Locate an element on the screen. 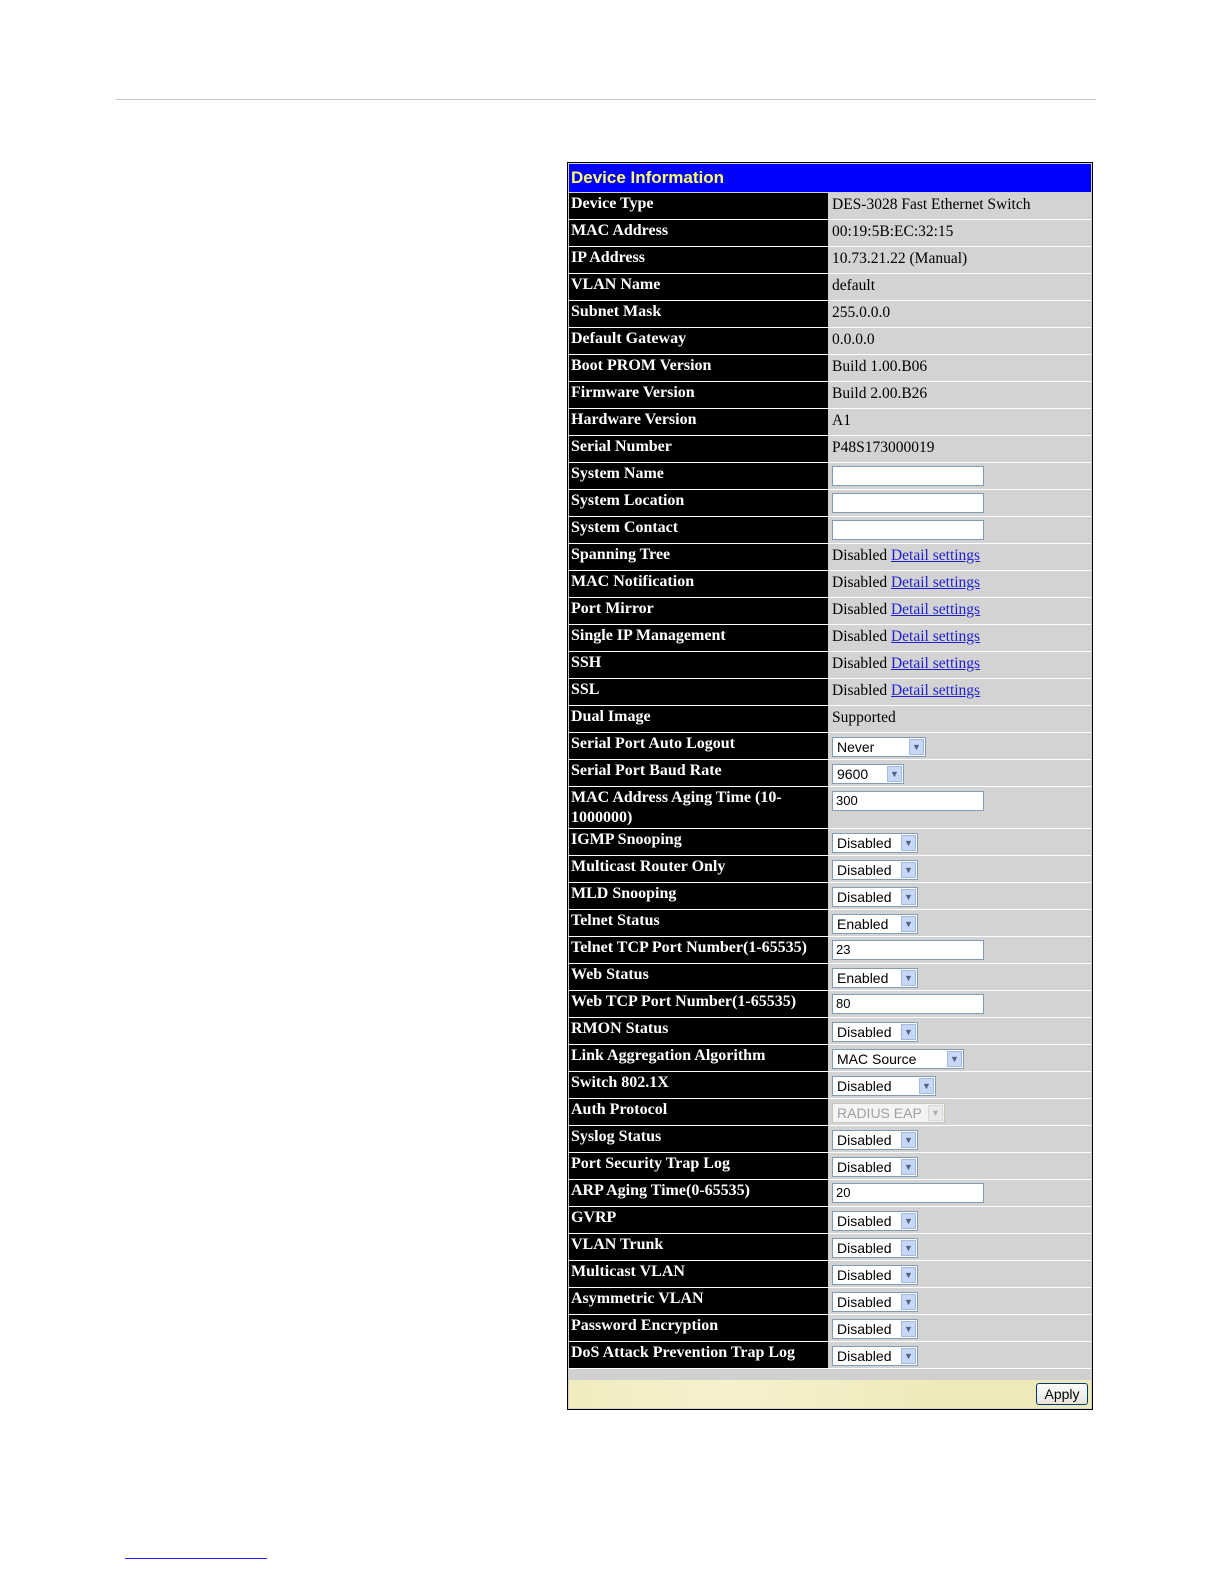 The image size is (1224, 1584). field-label: Serial Port Baud Rate is located at coordinates (698, 773).